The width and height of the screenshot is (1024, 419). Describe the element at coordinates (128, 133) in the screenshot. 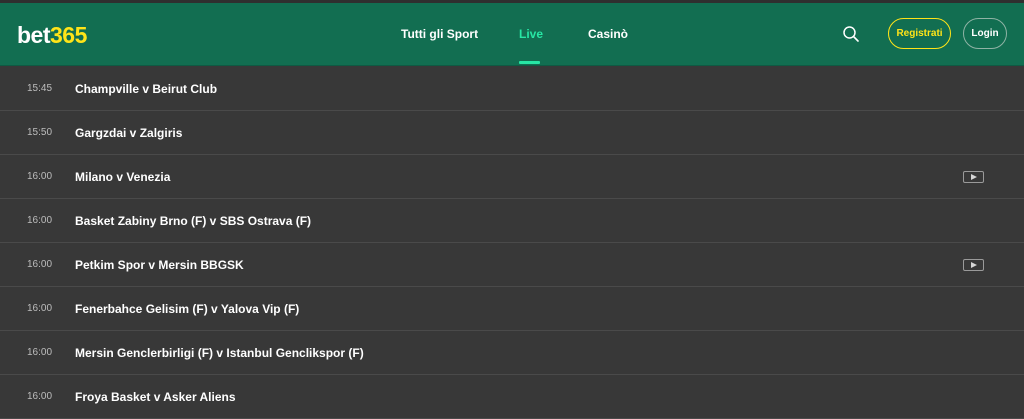

I see `match-name: Gargzdai v Zalgiris` at that location.